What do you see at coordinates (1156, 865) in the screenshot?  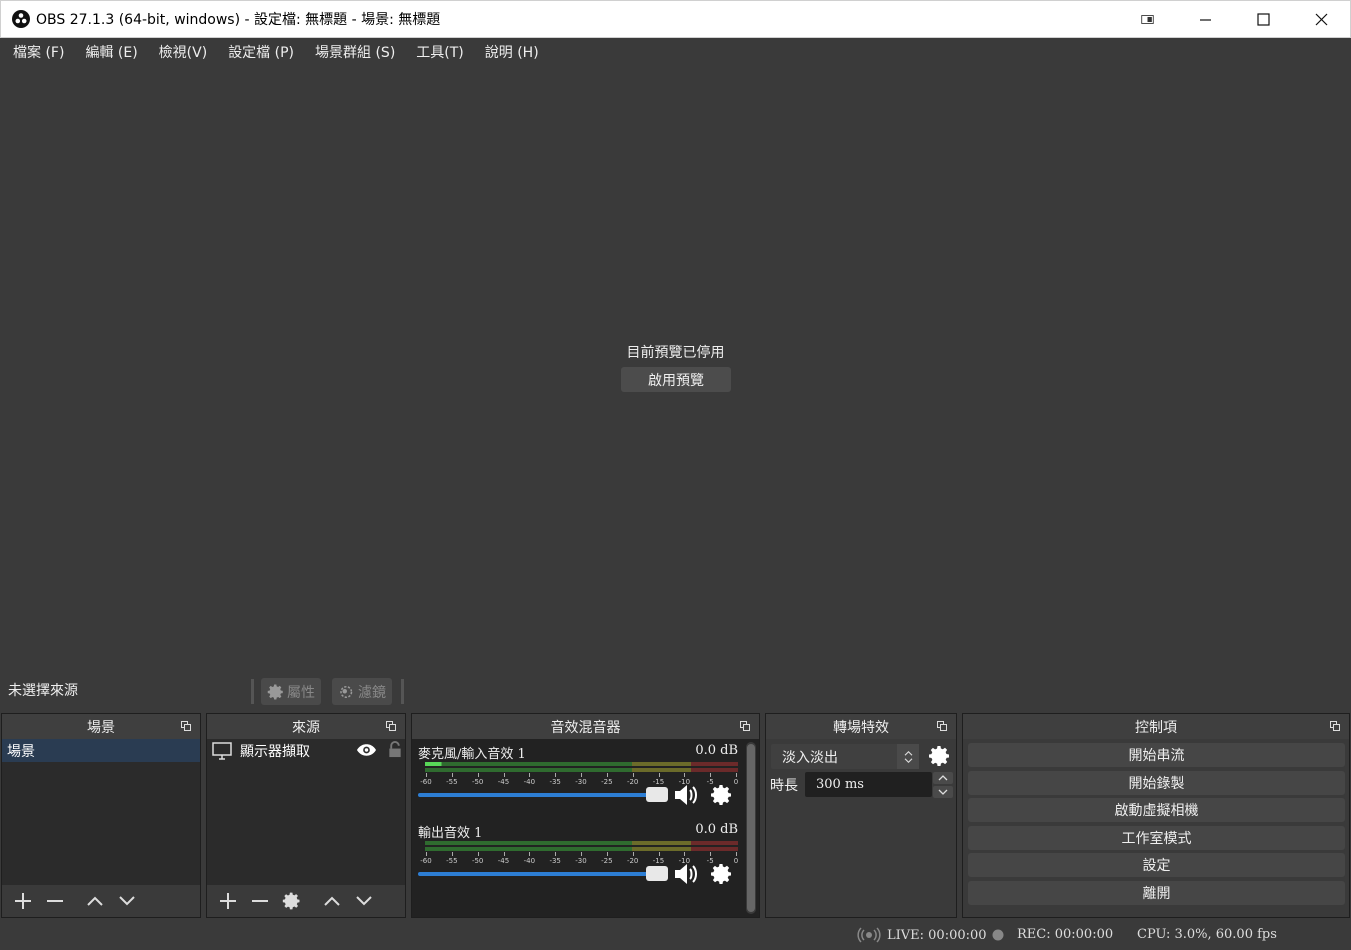 I see `settings-button: 設定` at bounding box center [1156, 865].